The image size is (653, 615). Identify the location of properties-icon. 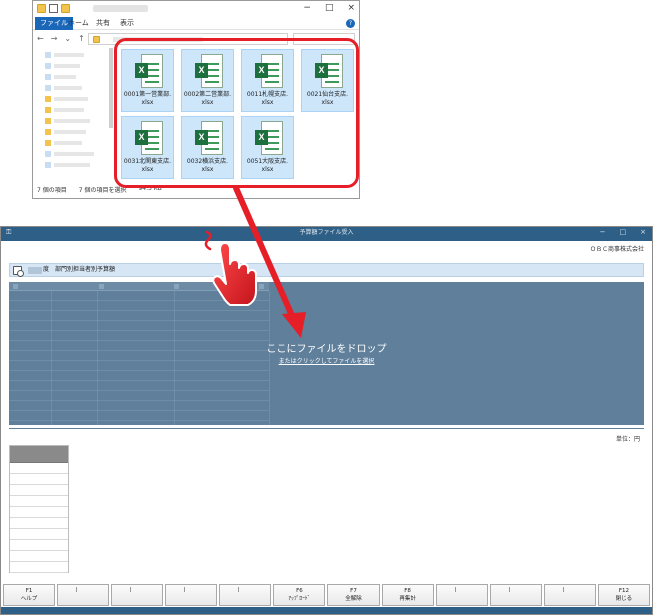
(53, 8).